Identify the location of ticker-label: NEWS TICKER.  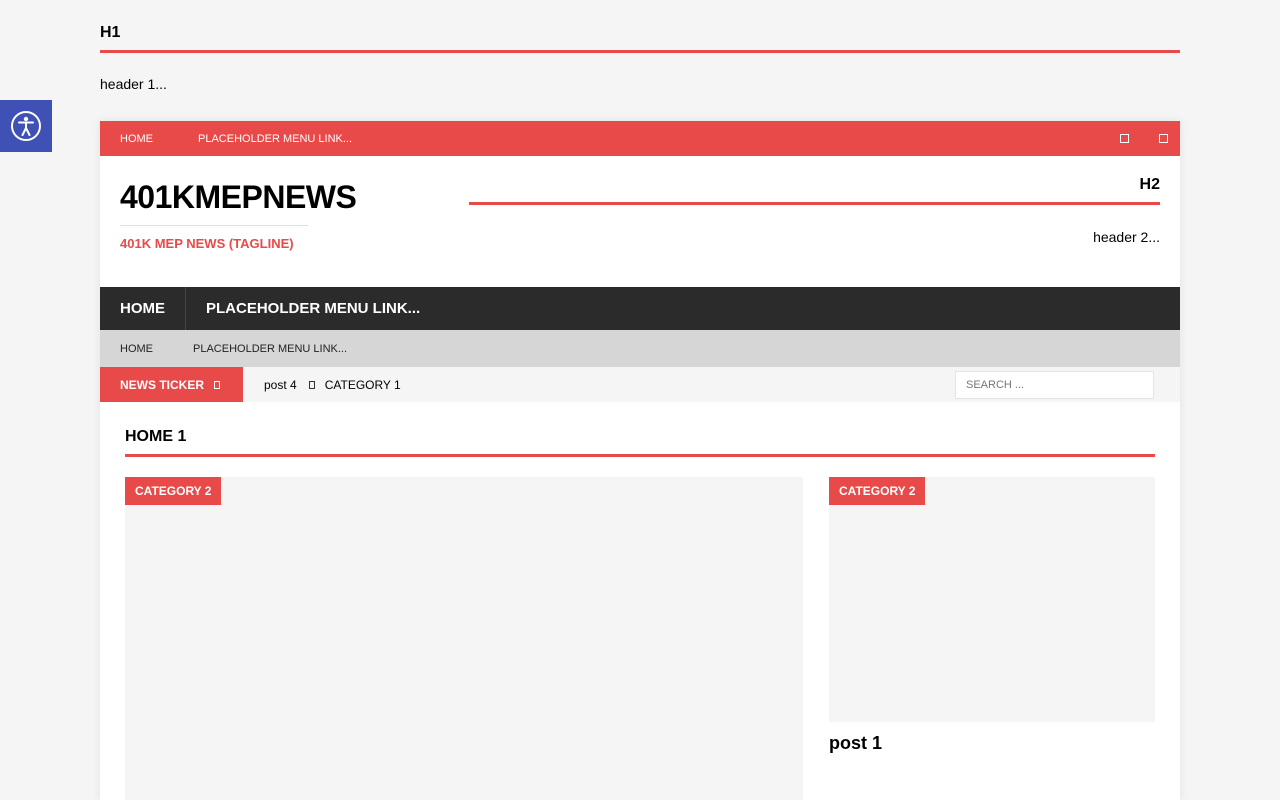
(171, 384).